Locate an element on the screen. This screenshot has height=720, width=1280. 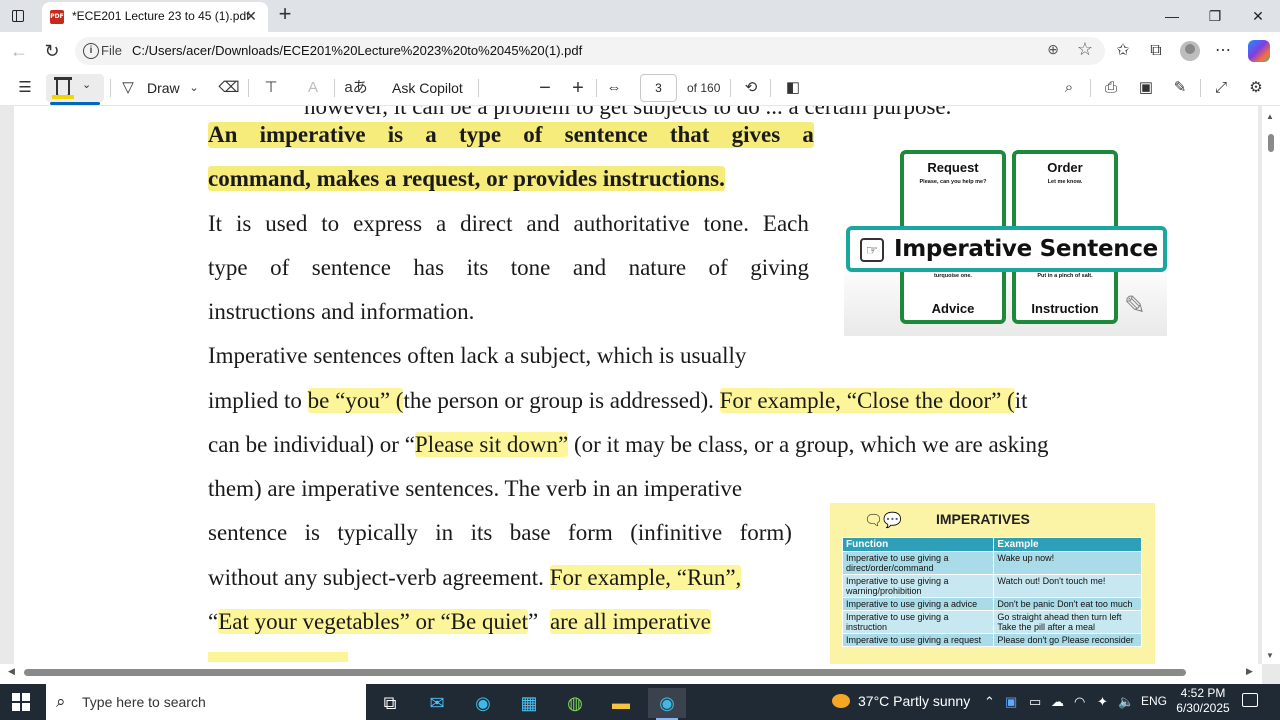
file-explorer-icon: ▬ is located at coordinates (621, 703).